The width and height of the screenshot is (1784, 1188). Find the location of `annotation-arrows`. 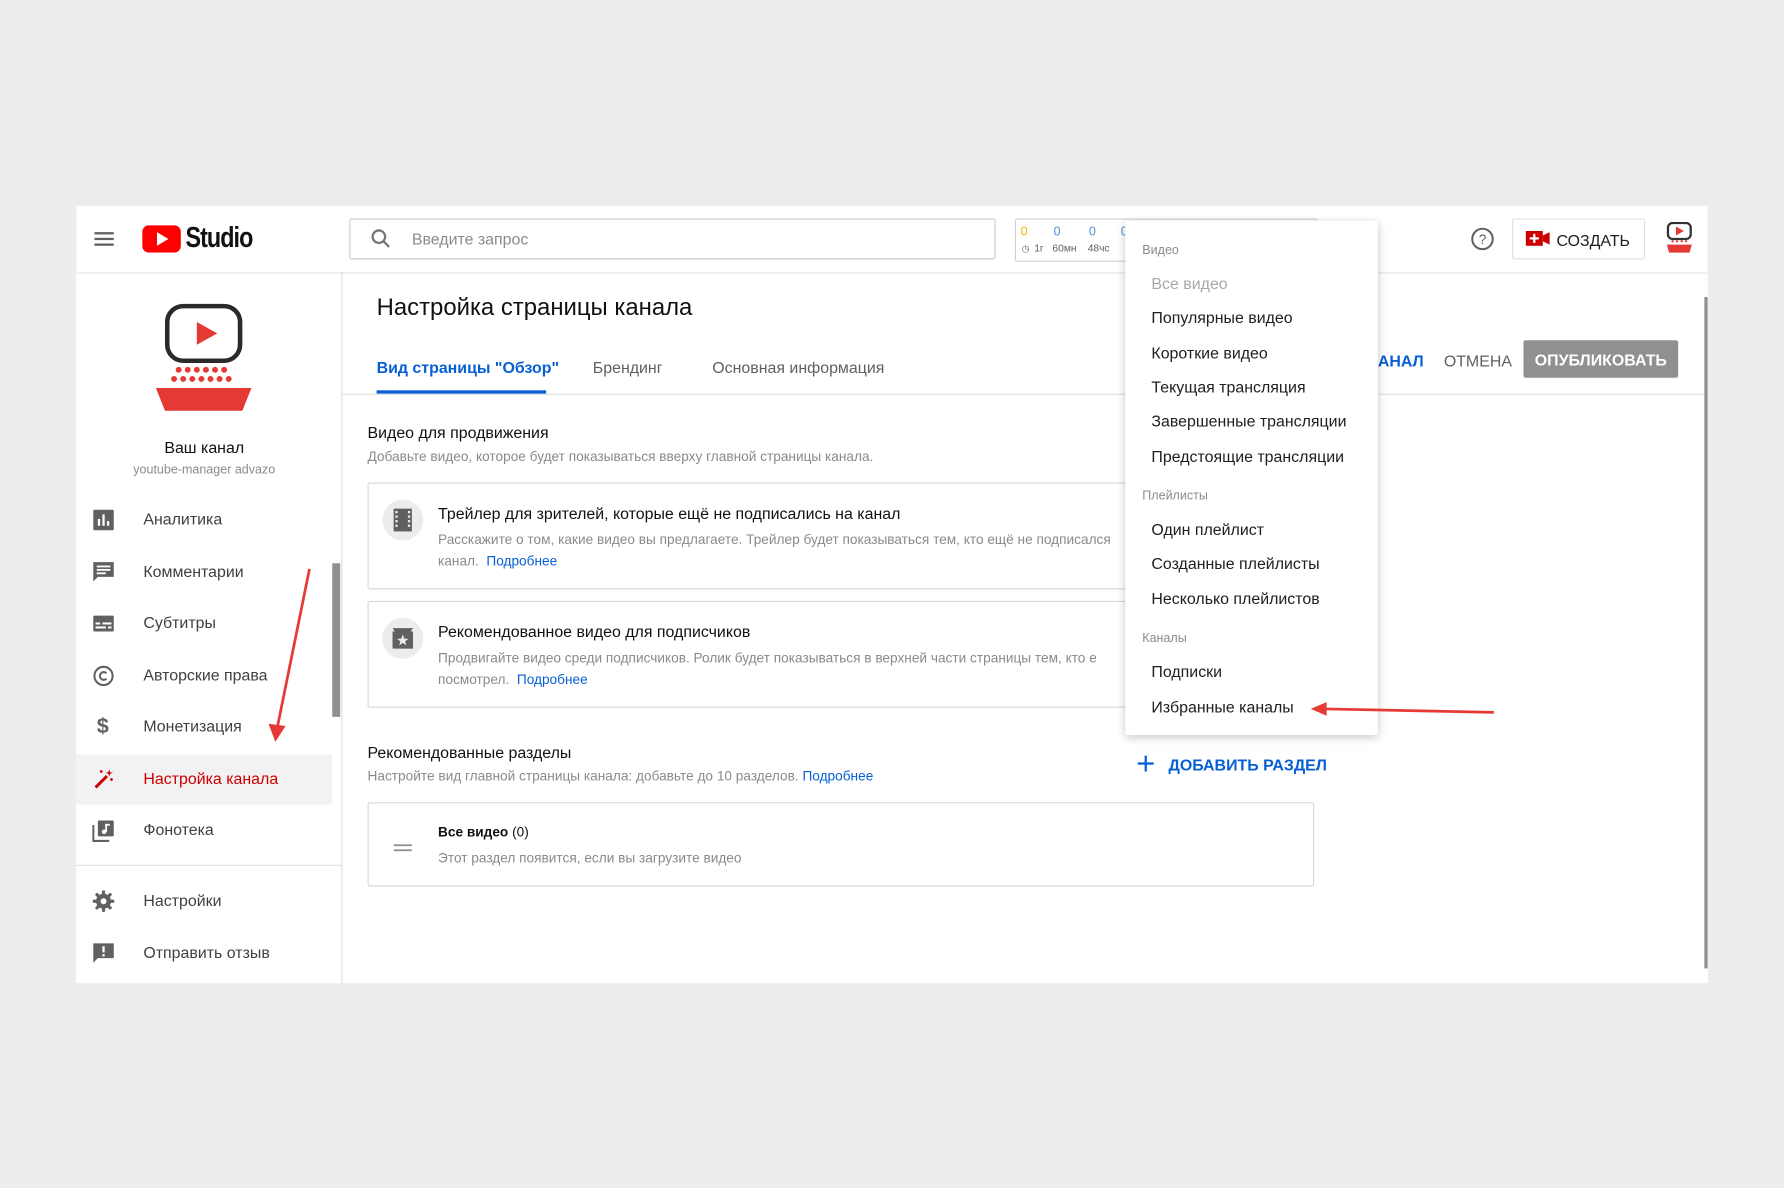

annotation-arrows is located at coordinates (881, 655).